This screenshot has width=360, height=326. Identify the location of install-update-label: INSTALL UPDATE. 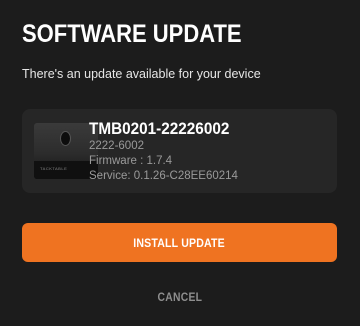
(179, 242).